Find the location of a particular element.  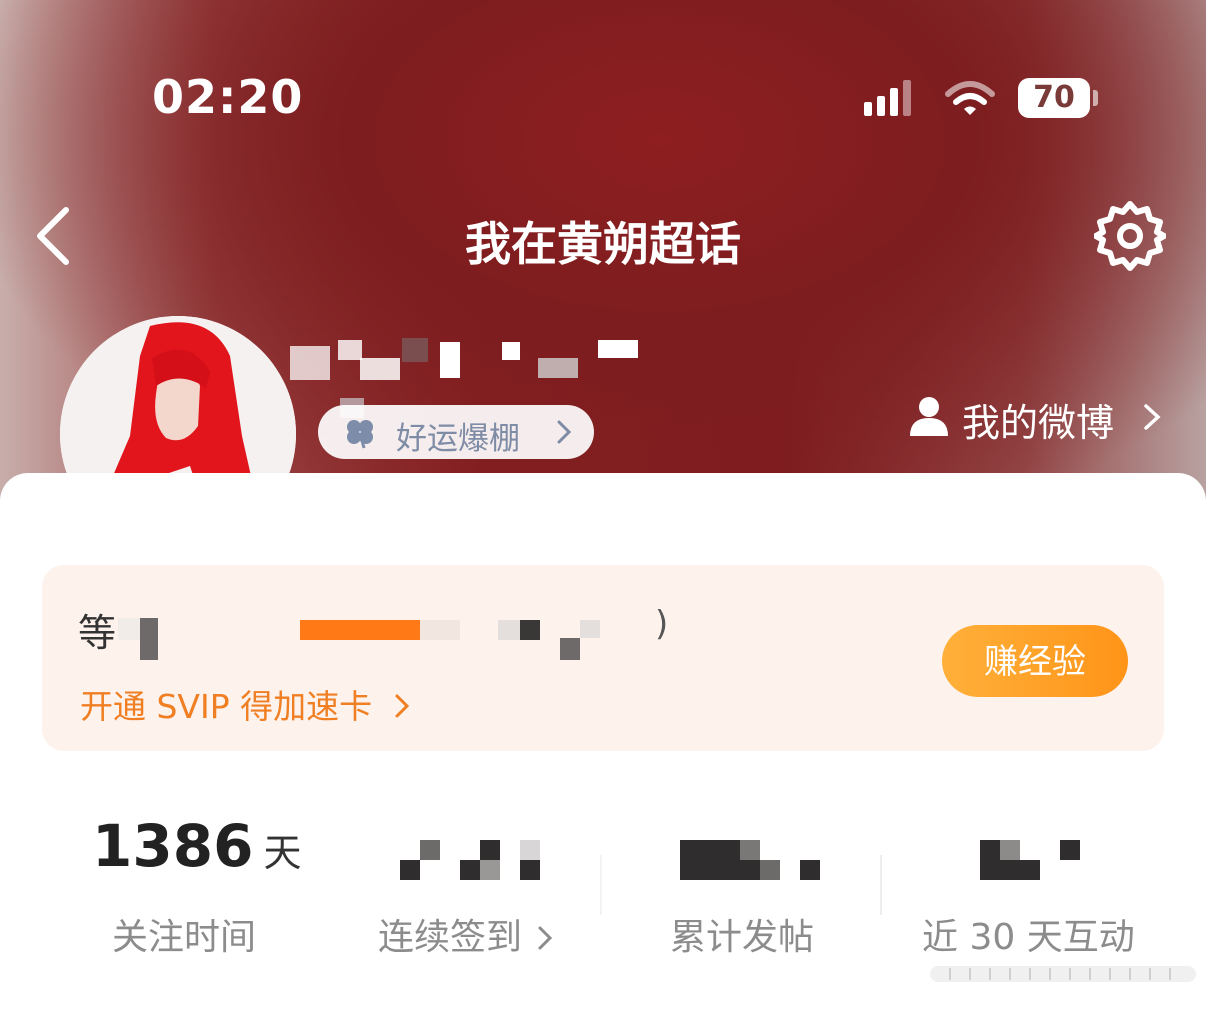

follow-time-label: 关注时间 is located at coordinates (184, 937).